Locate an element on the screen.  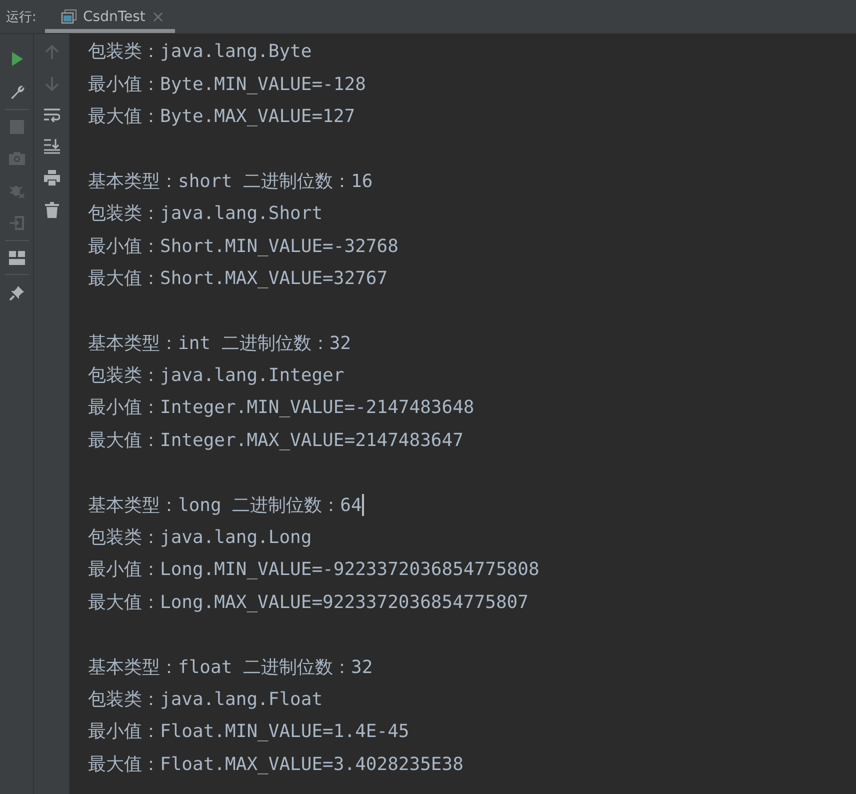
console-line: 基本类型：int 二进制位数：32 is located at coordinates (220, 343).